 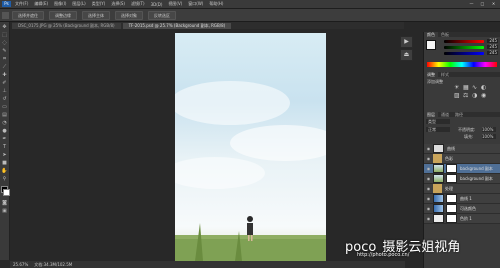 I want to click on menu-type: 类型(Y), so click(x=99, y=4).